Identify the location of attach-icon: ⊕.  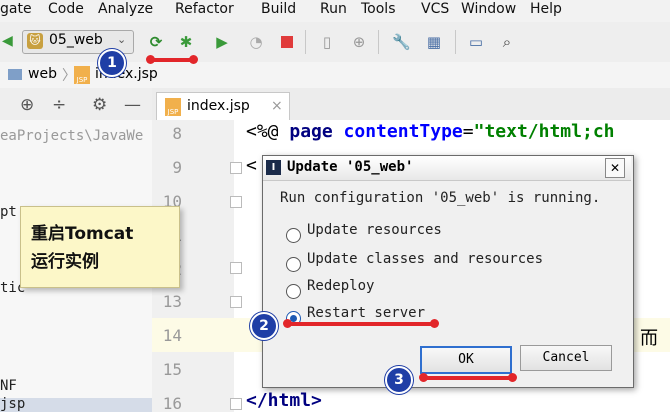
(359, 42).